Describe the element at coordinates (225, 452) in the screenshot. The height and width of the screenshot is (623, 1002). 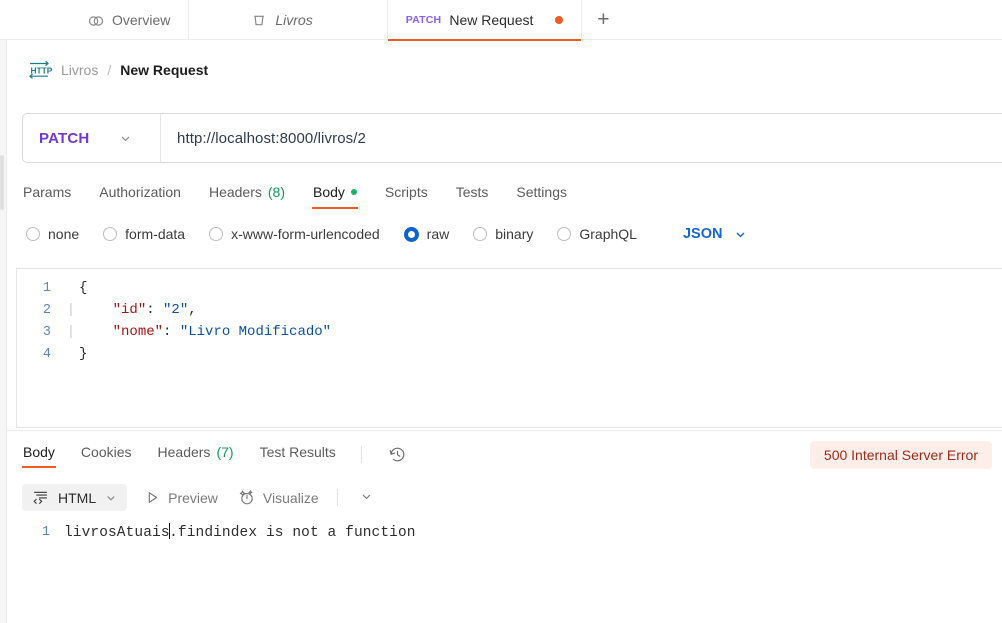
I see `response-headers-count: (7)` at that location.